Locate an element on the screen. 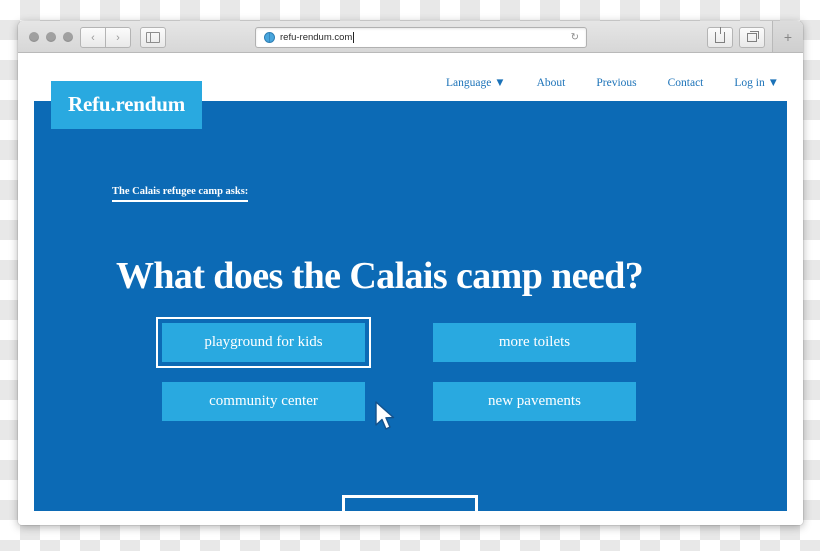 Image resolution: width=820 pixels, height=551 pixels. poll-eyebrow: The Calais refugee camp asks: is located at coordinates (180, 194).